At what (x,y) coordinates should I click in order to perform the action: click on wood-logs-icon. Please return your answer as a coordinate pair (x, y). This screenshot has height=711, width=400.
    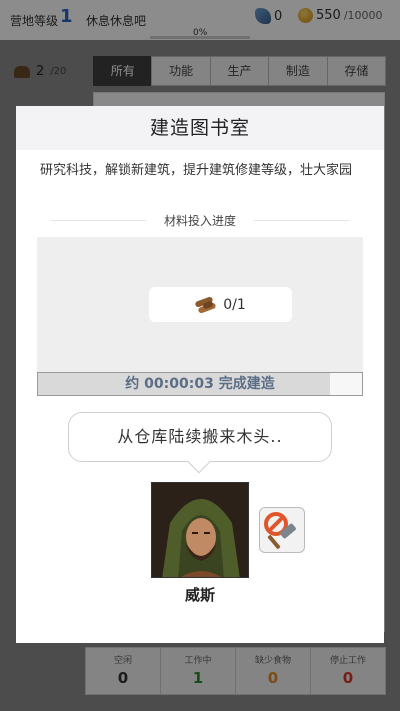
    Looking at the image, I should click on (205, 304).